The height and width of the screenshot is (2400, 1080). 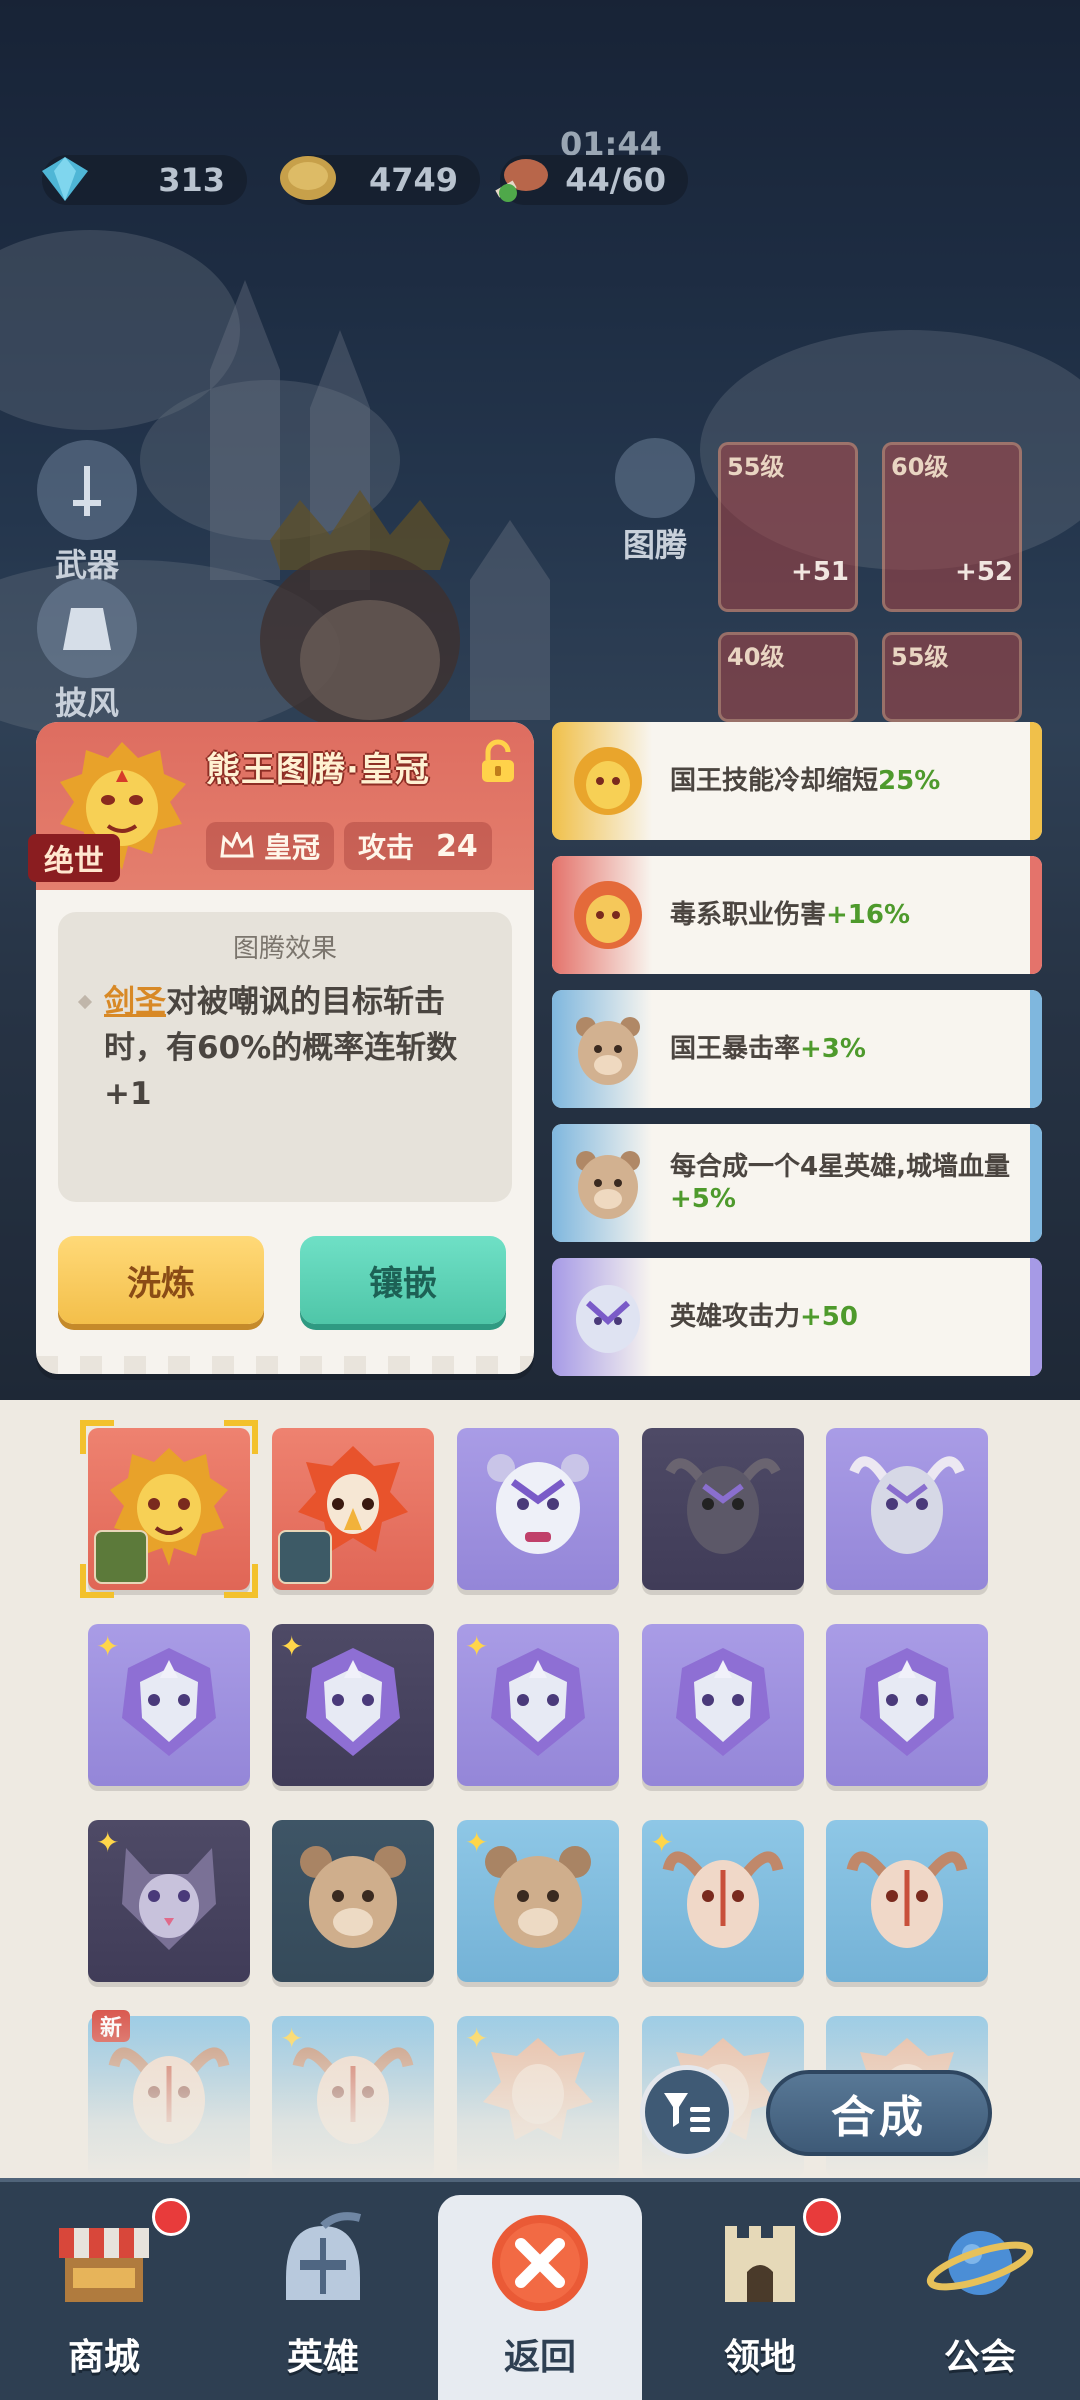 I want to click on stat-text: 英雄攻击力+50, so click(x=845, y=1317).